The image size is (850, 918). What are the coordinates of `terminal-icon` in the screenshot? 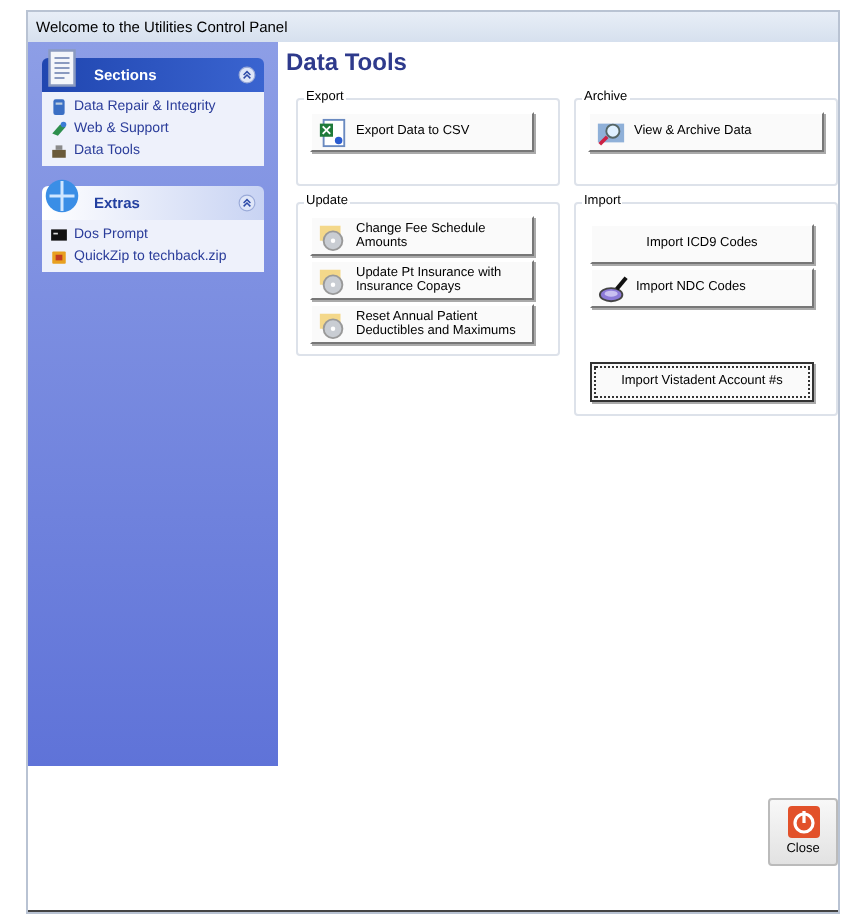 It's located at (59, 235).